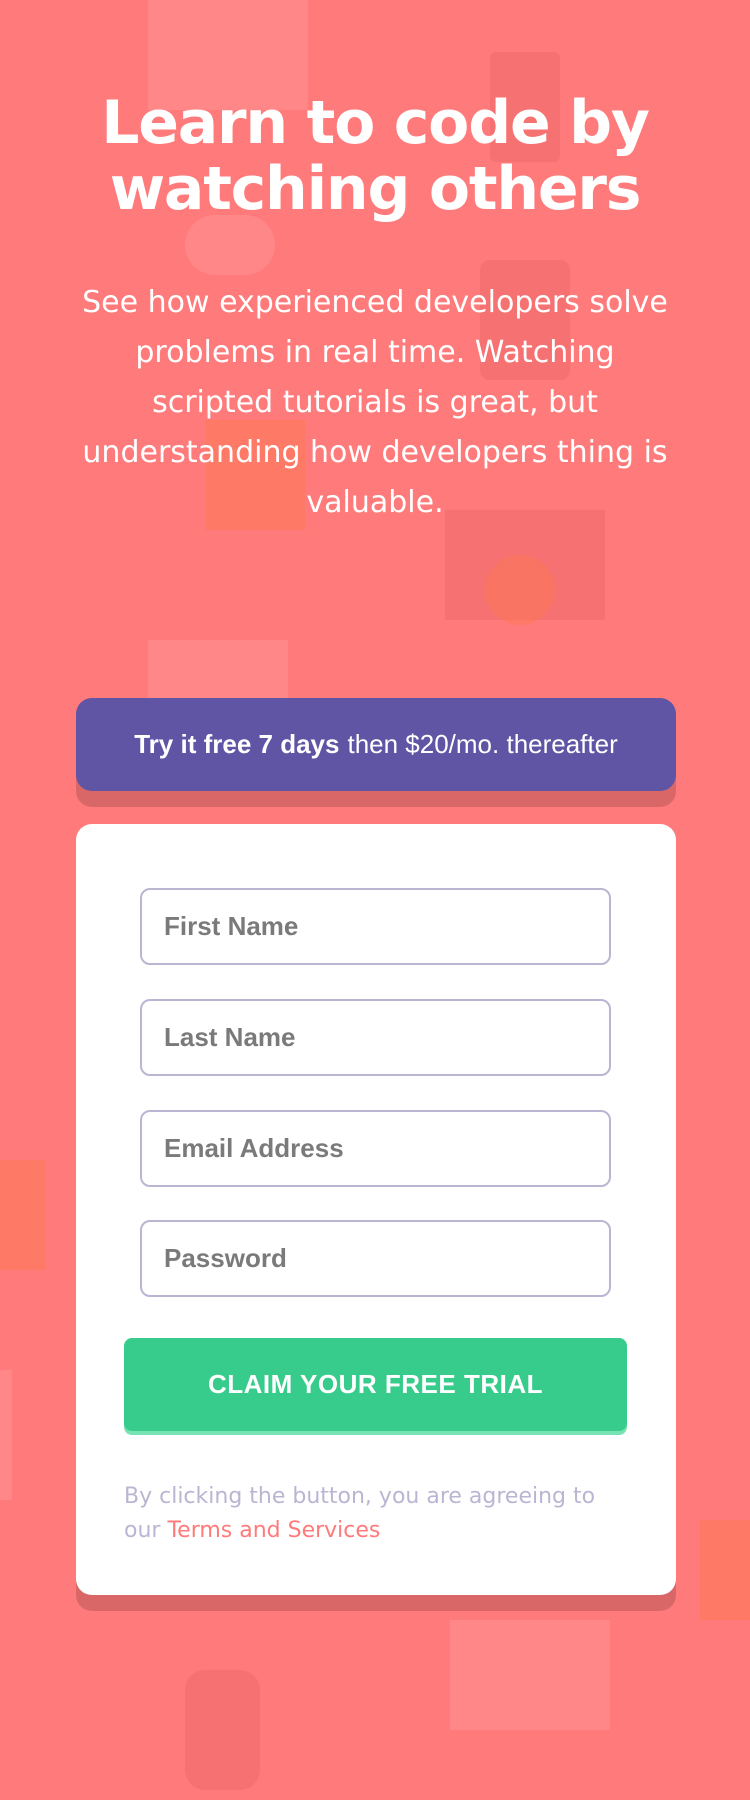 This screenshot has width=750, height=1800. Describe the element at coordinates (375, 1384) in the screenshot. I see `claim-trial-button: CLAIM YOUR FREE TRIAL` at that location.